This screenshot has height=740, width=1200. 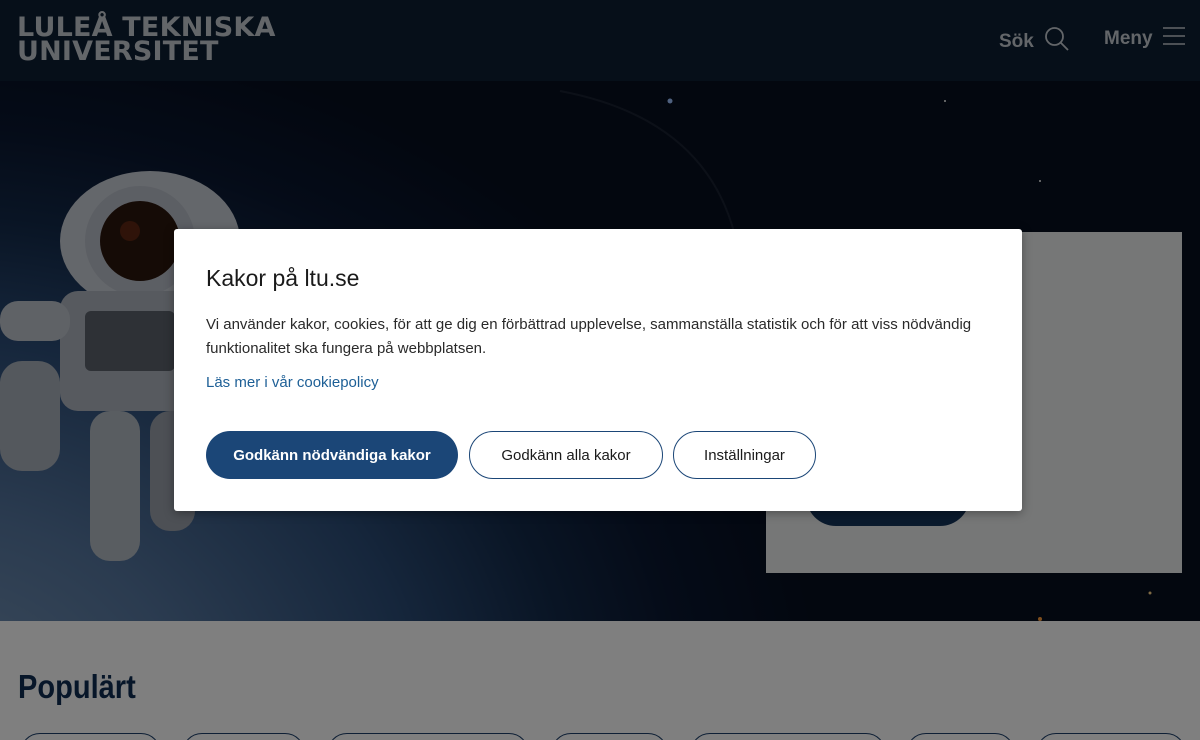 What do you see at coordinates (744, 455) in the screenshot?
I see `cookie-settings-button: Inställningar` at bounding box center [744, 455].